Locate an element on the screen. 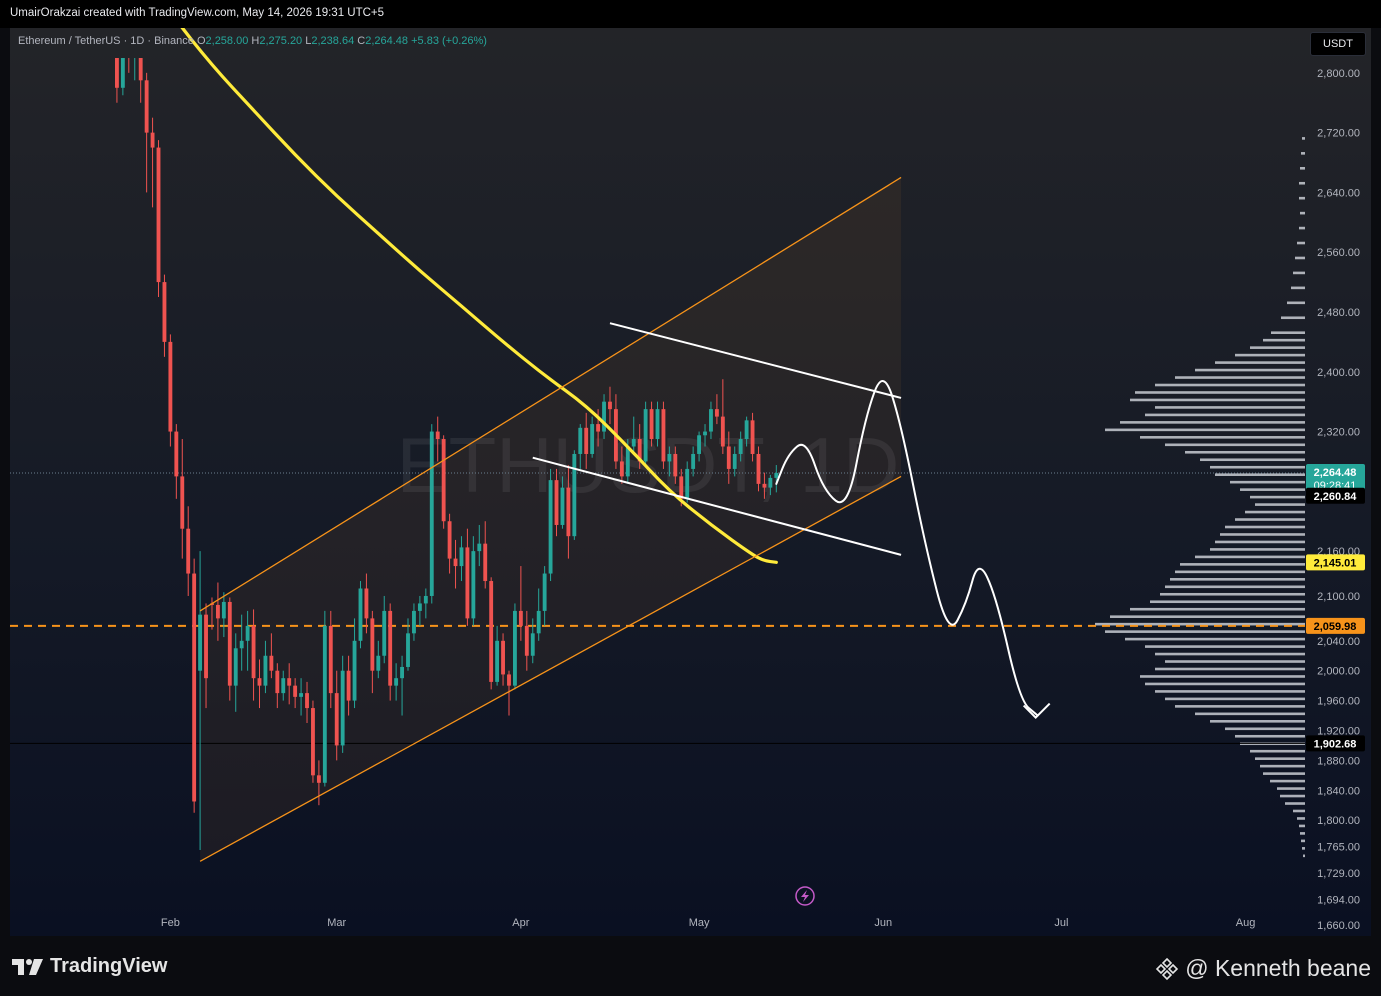 Image resolution: width=1381 pixels, height=996 pixels. price-tick-label: 2,800.00 is located at coordinates (1338, 74).